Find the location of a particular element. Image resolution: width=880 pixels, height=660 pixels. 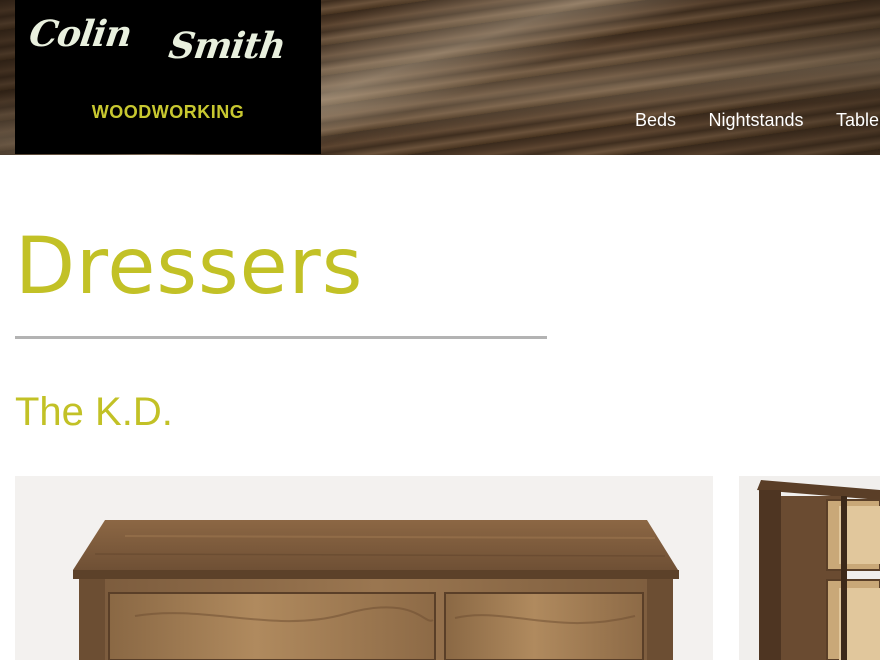

main-nav: Beds Nightstands Table is located at coordinates (757, 120).